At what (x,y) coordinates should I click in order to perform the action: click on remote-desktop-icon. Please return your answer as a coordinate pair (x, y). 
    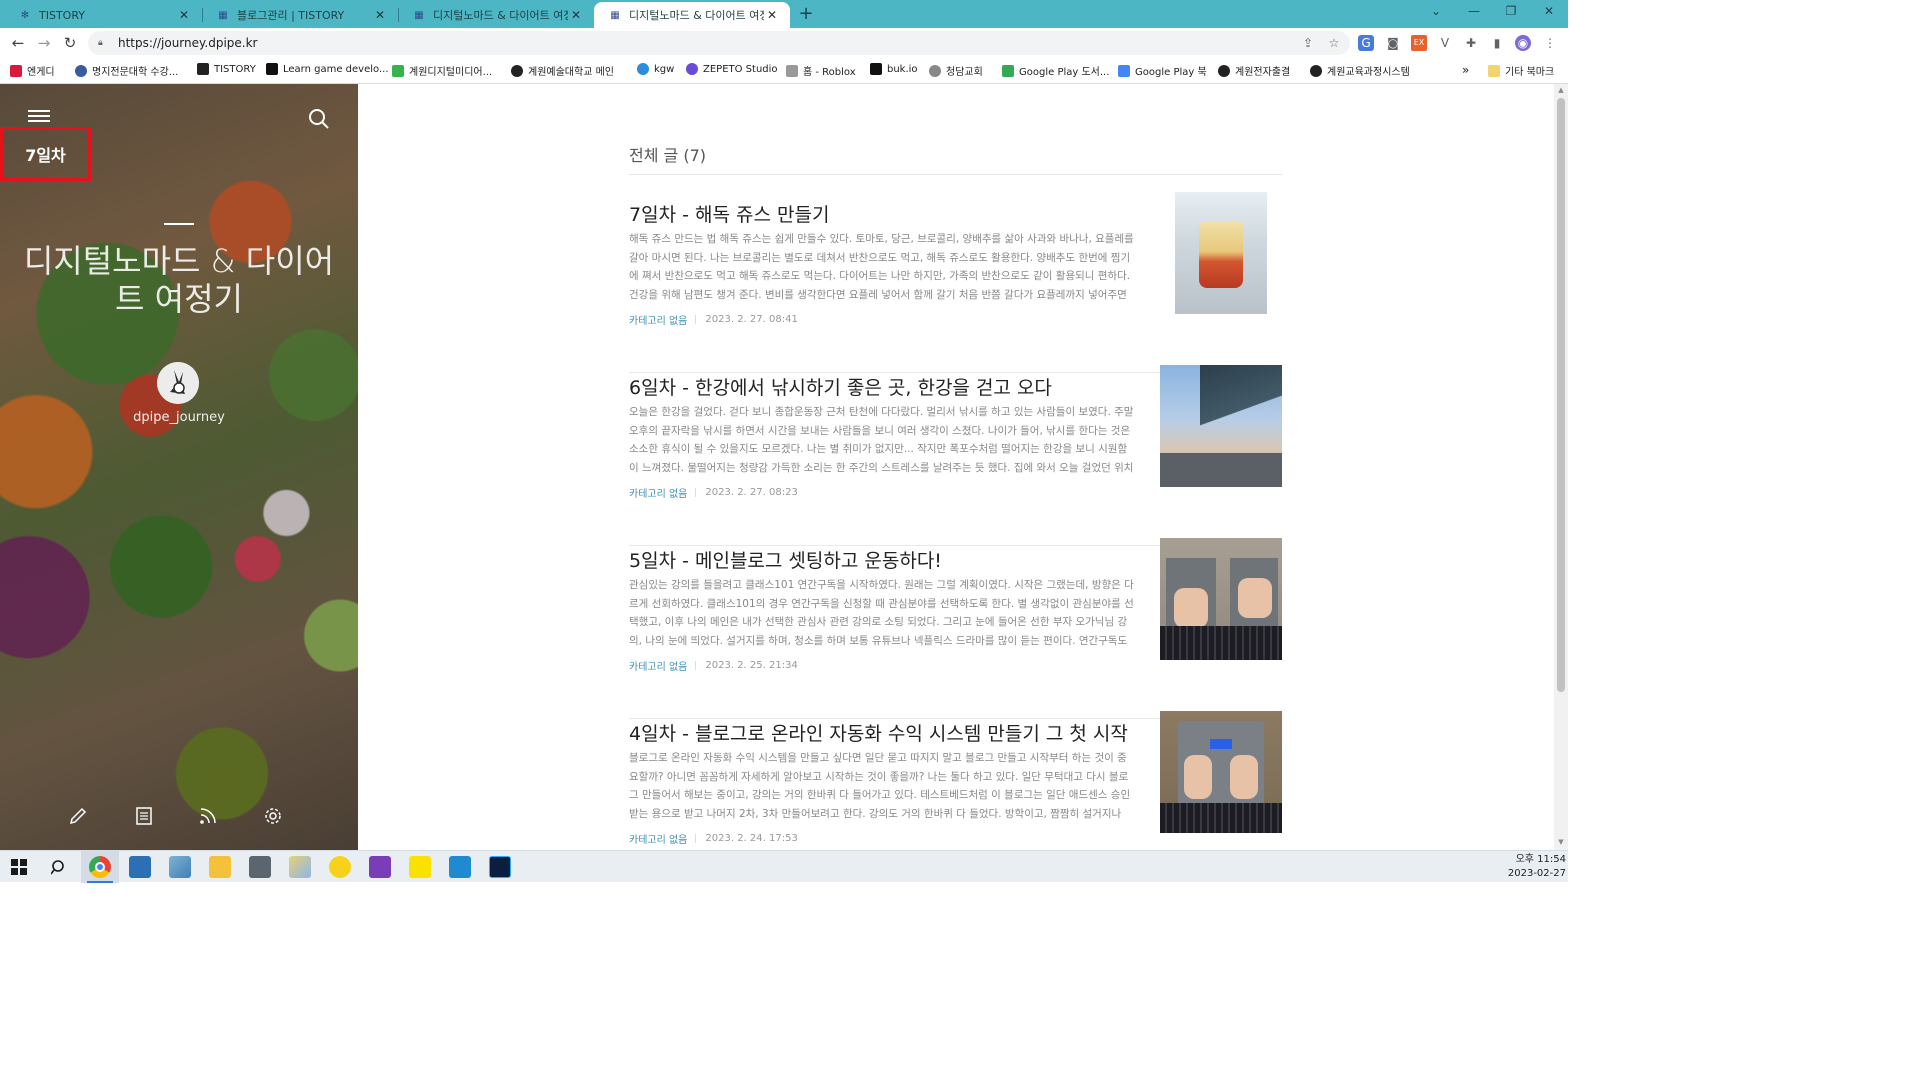
    Looking at the image, I should click on (140, 867).